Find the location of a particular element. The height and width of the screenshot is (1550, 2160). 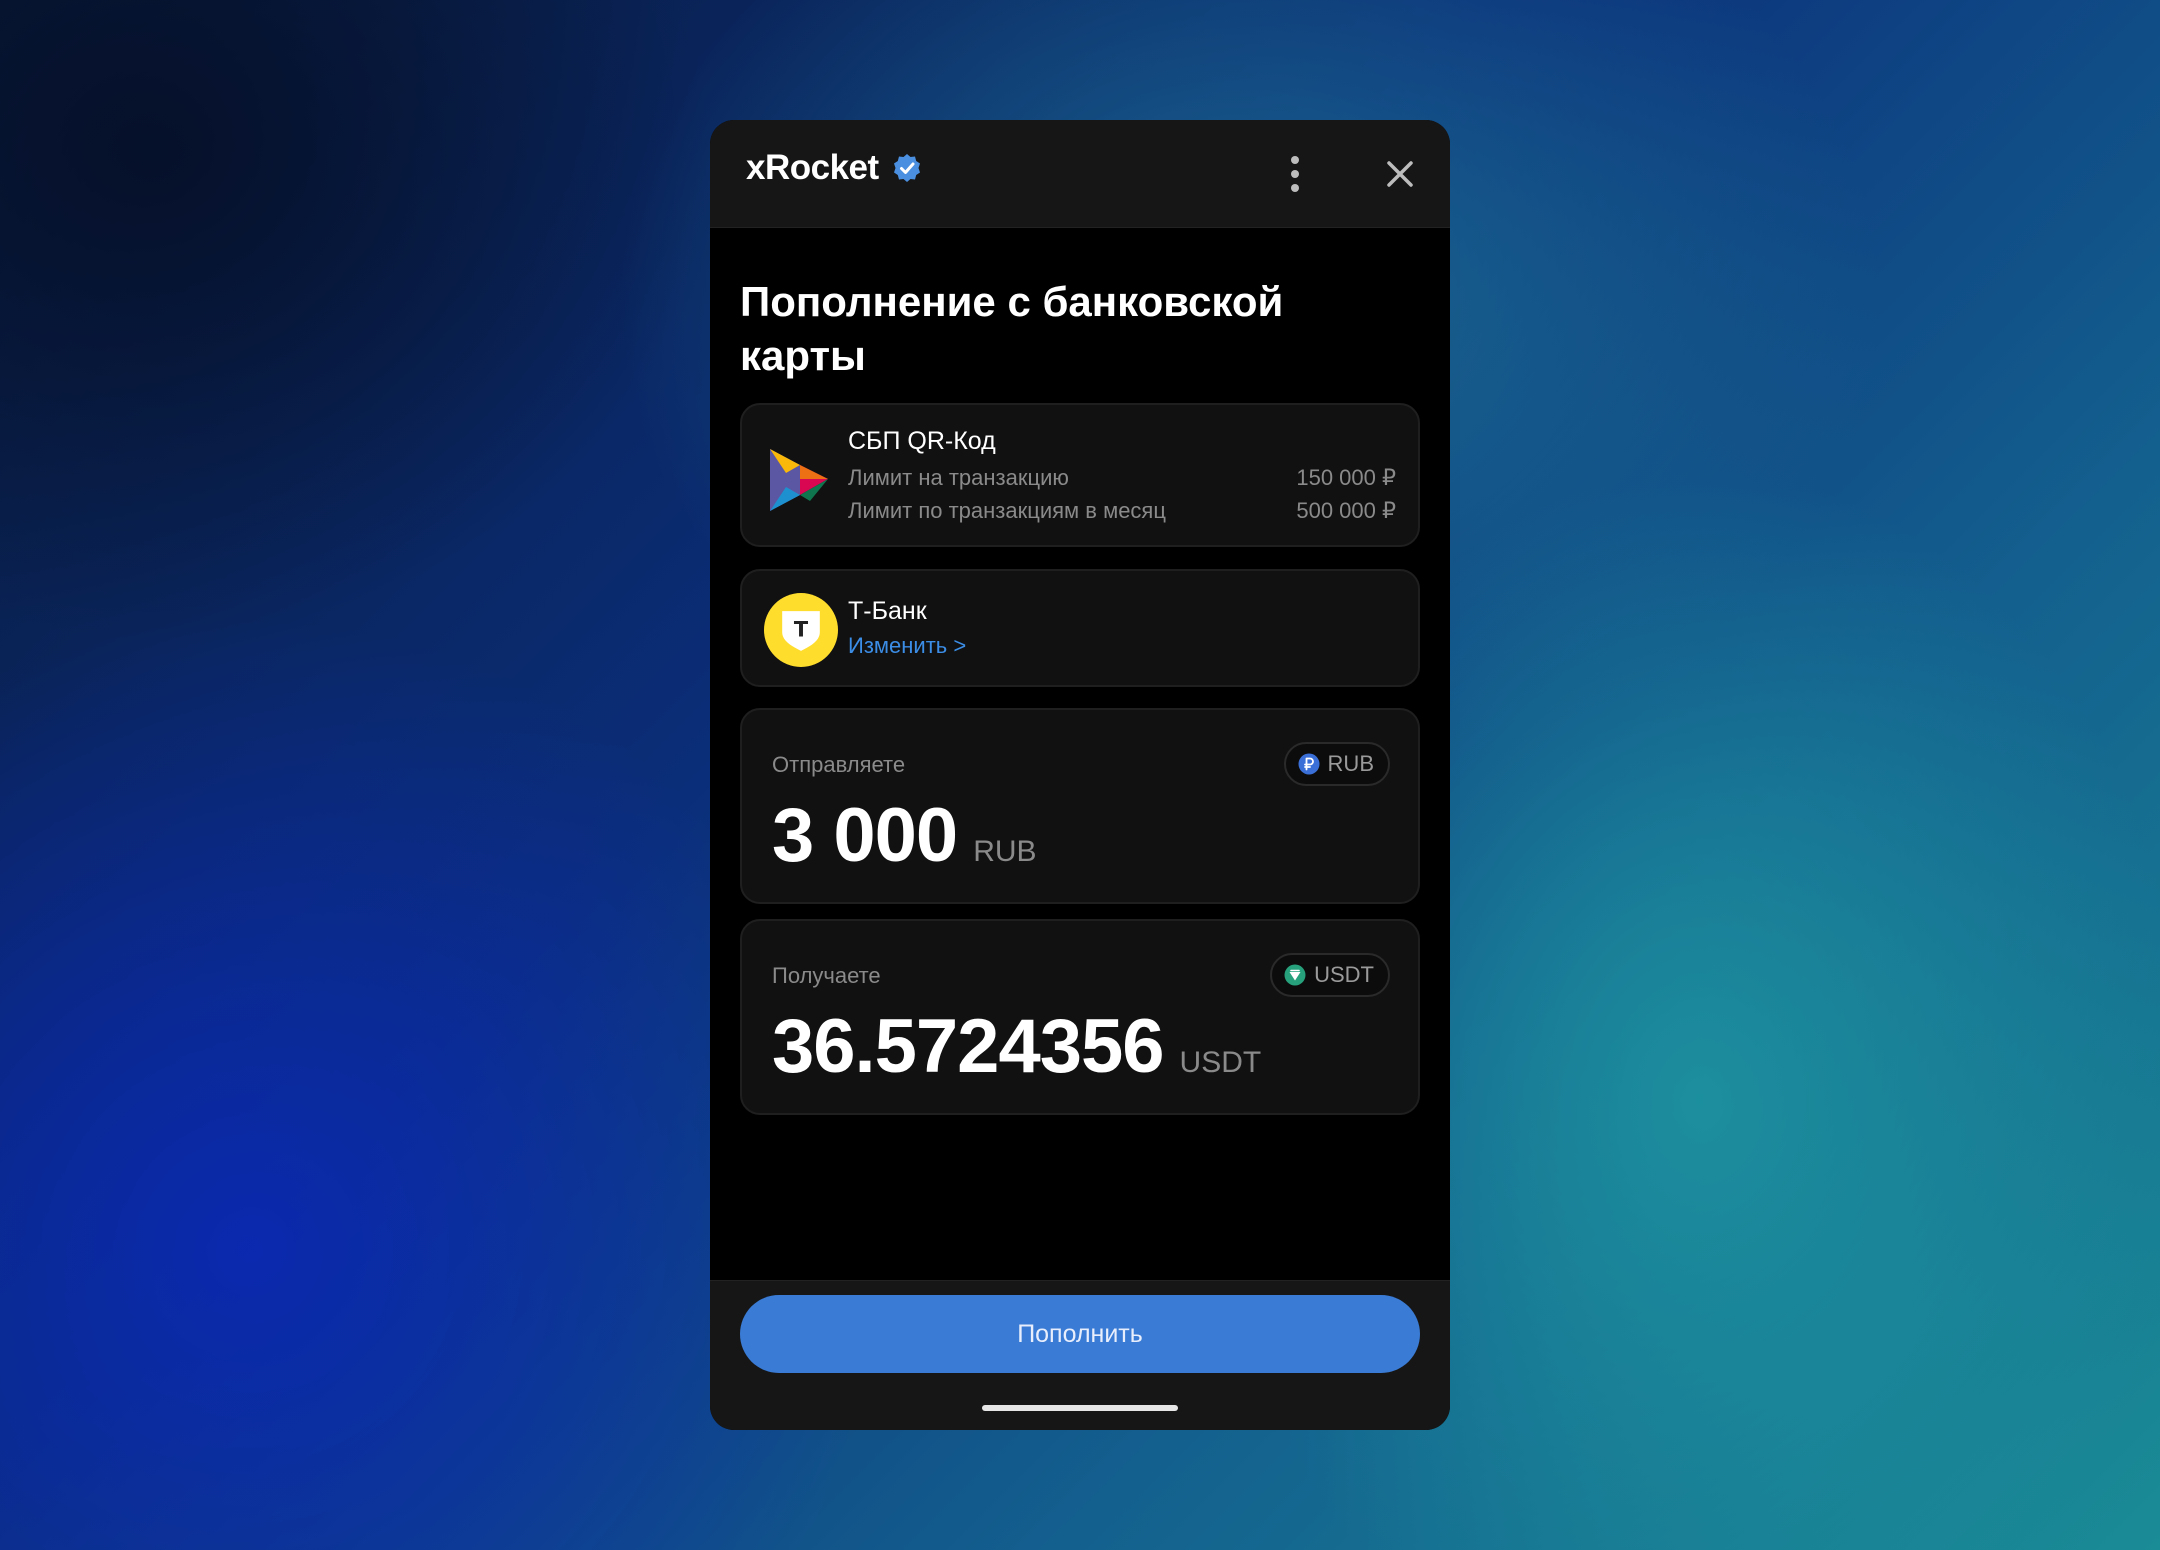

send-currency-selector: RUB is located at coordinates (1336, 764).